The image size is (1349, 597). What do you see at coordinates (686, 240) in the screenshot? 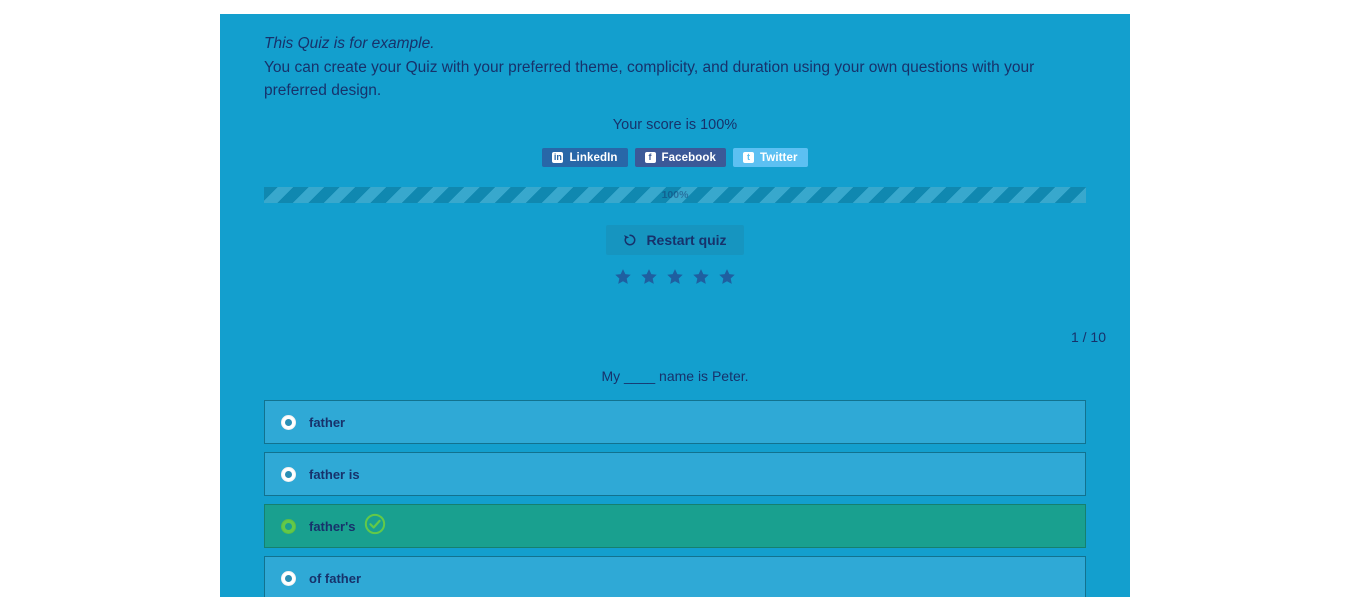
I see `restart-quiz-label: Restart quiz` at bounding box center [686, 240].